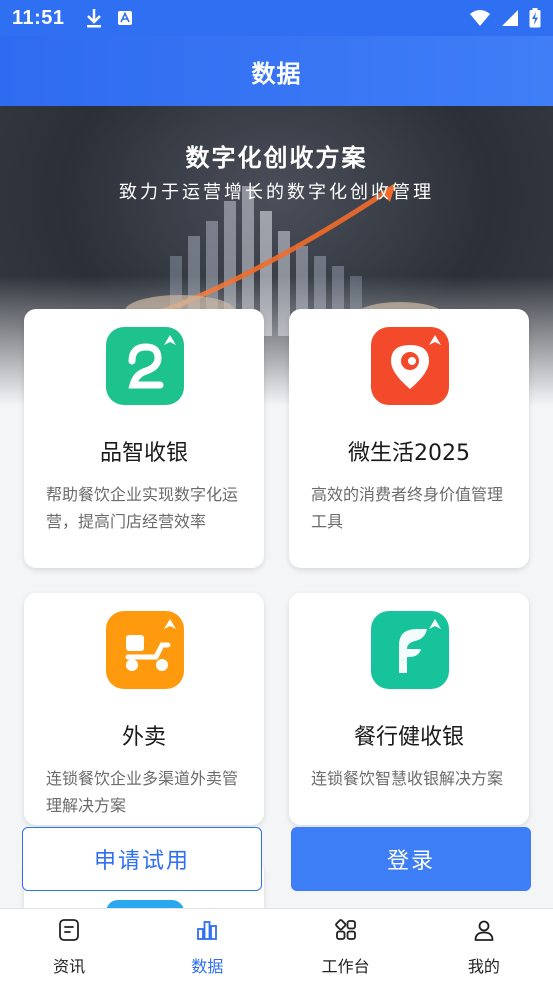 The width and height of the screenshot is (553, 984). I want to click on data-chart-icon, so click(207, 930).